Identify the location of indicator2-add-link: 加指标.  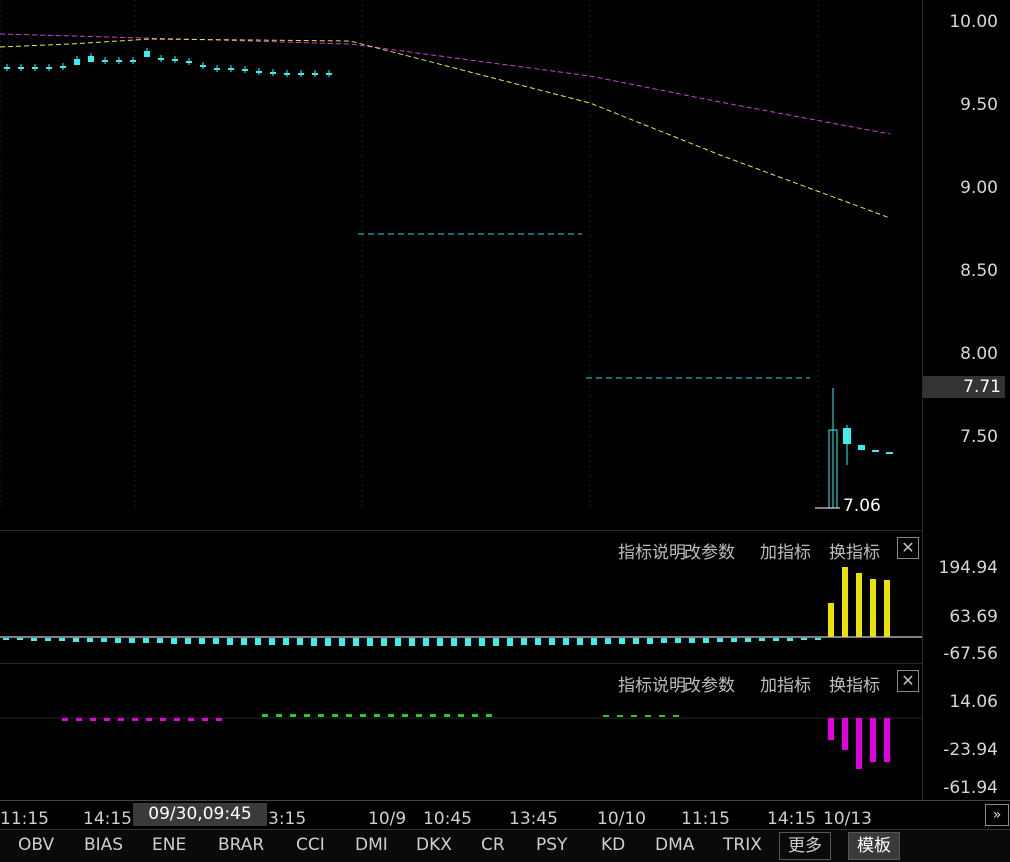
(785, 683).